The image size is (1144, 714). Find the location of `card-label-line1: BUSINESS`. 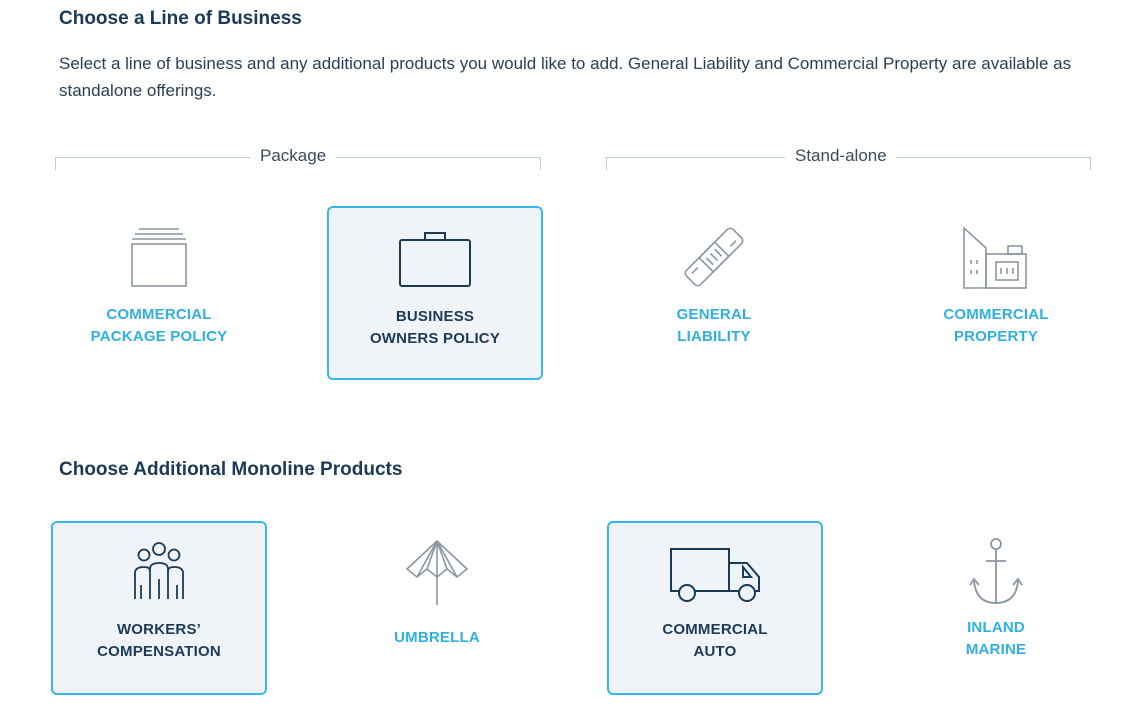

card-label-line1: BUSINESS is located at coordinates (435, 316).